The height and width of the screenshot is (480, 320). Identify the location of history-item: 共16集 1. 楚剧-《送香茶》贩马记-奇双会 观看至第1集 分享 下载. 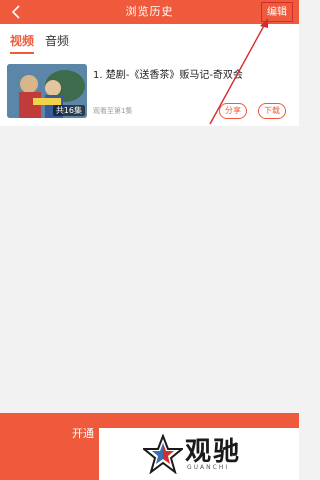
(149, 92).